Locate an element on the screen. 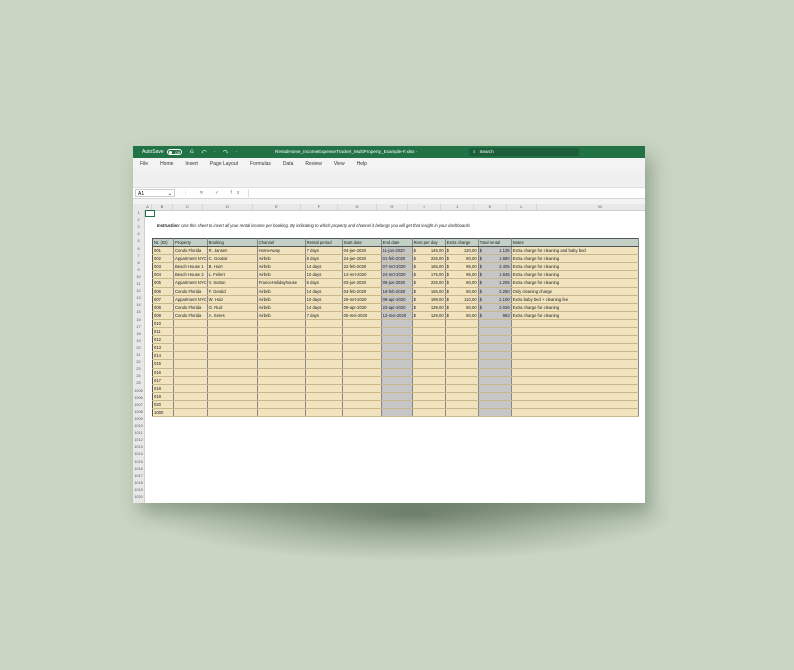 This screenshot has height=670, width=794. table-cell: 8 days is located at coordinates (324, 259).